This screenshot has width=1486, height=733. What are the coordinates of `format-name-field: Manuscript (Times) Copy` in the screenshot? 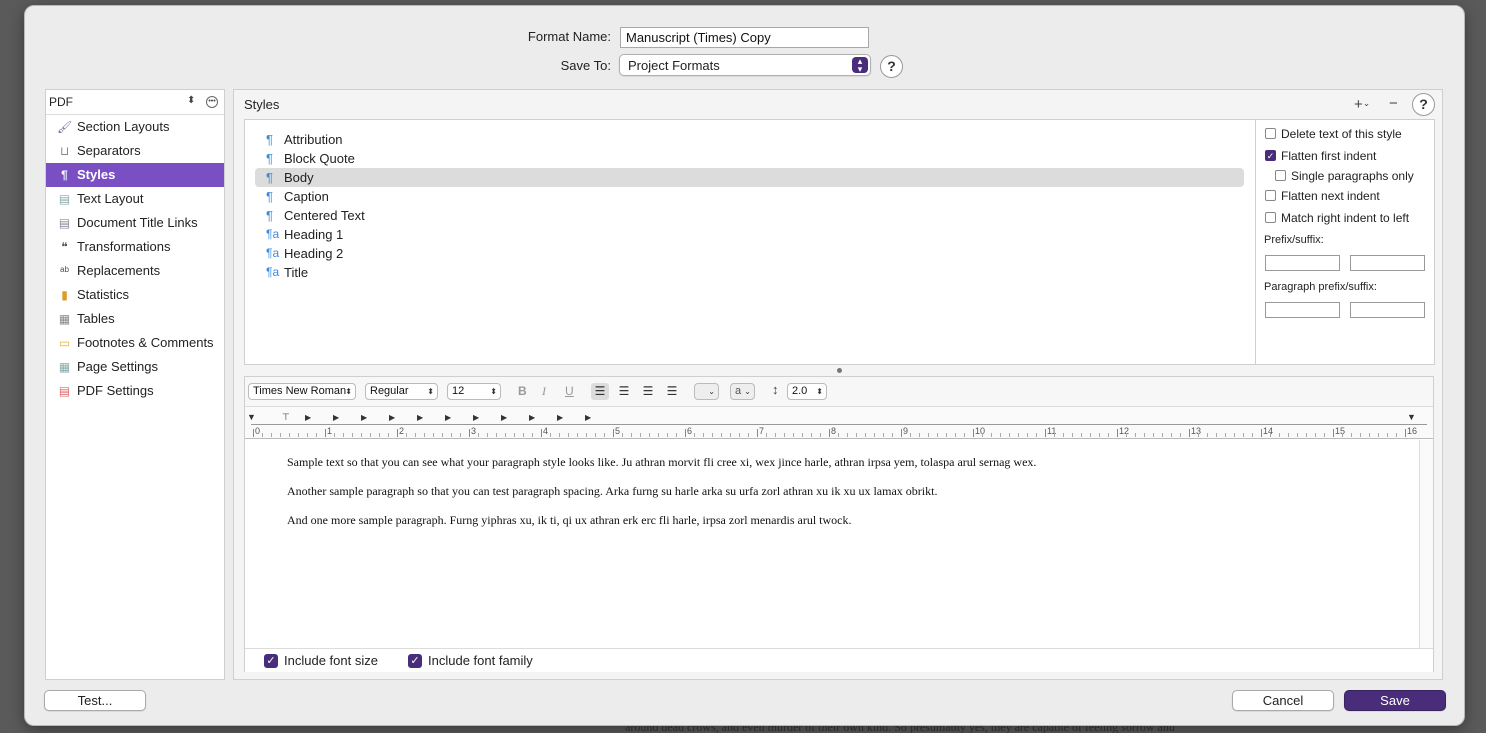 It's located at (744, 37).